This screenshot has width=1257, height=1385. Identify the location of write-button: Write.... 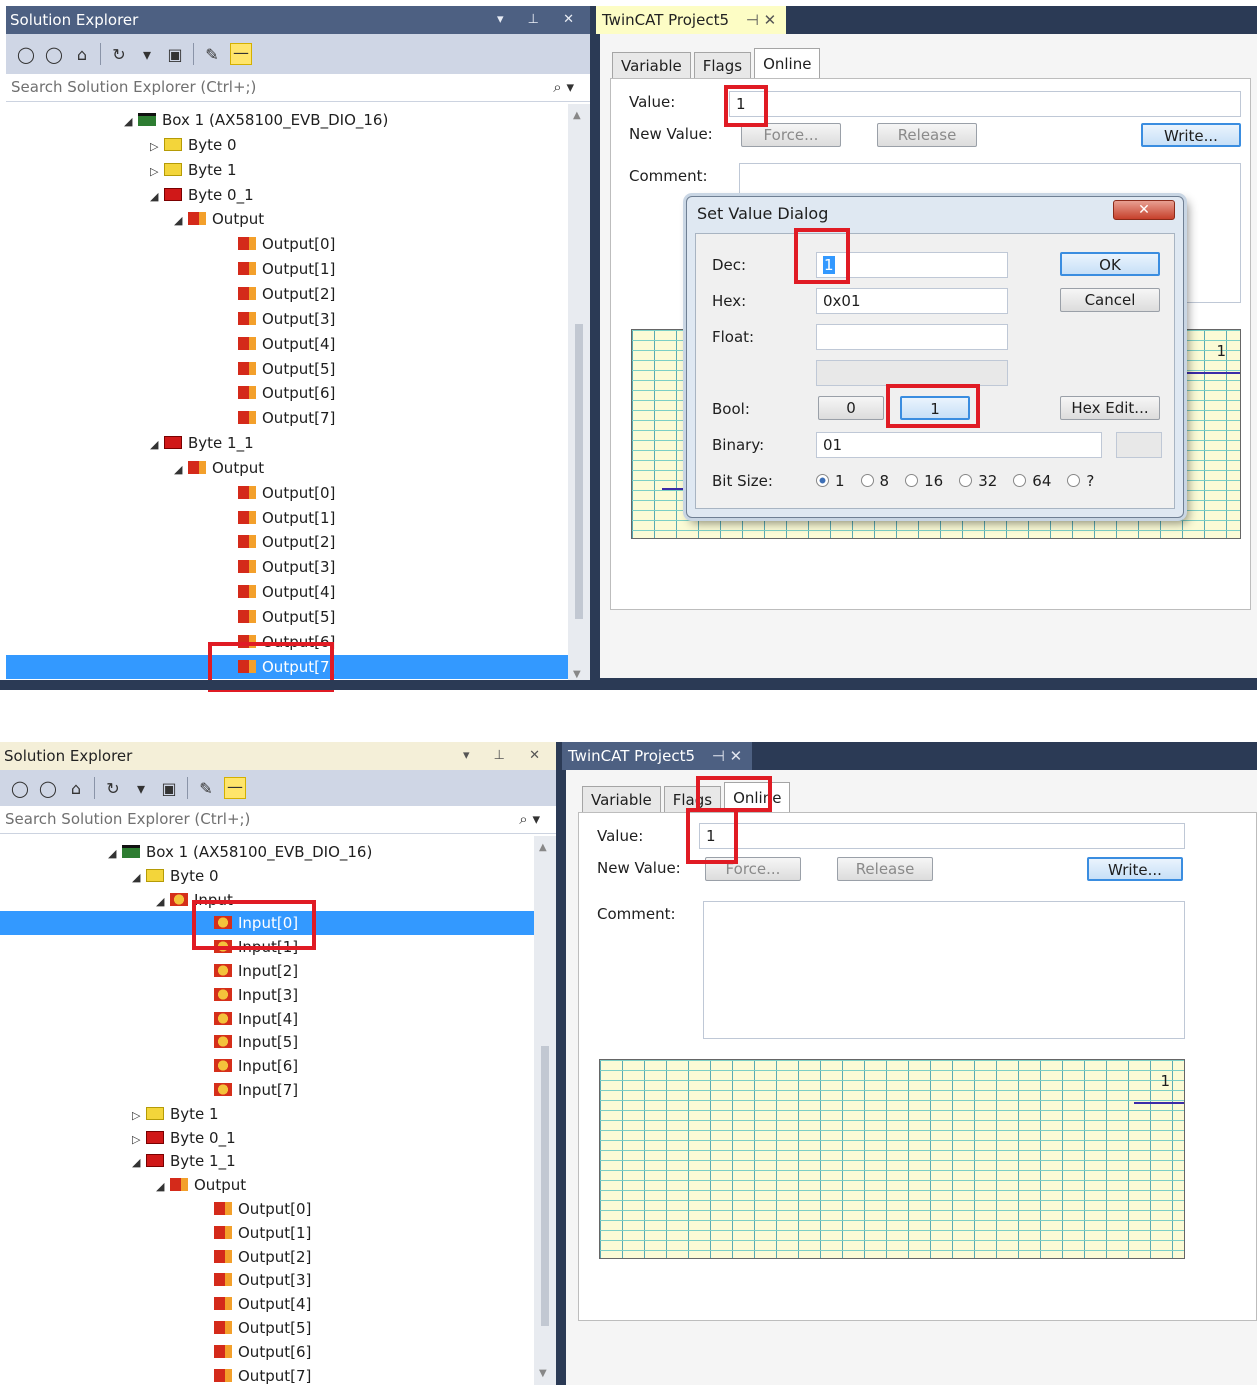
(1191, 135).